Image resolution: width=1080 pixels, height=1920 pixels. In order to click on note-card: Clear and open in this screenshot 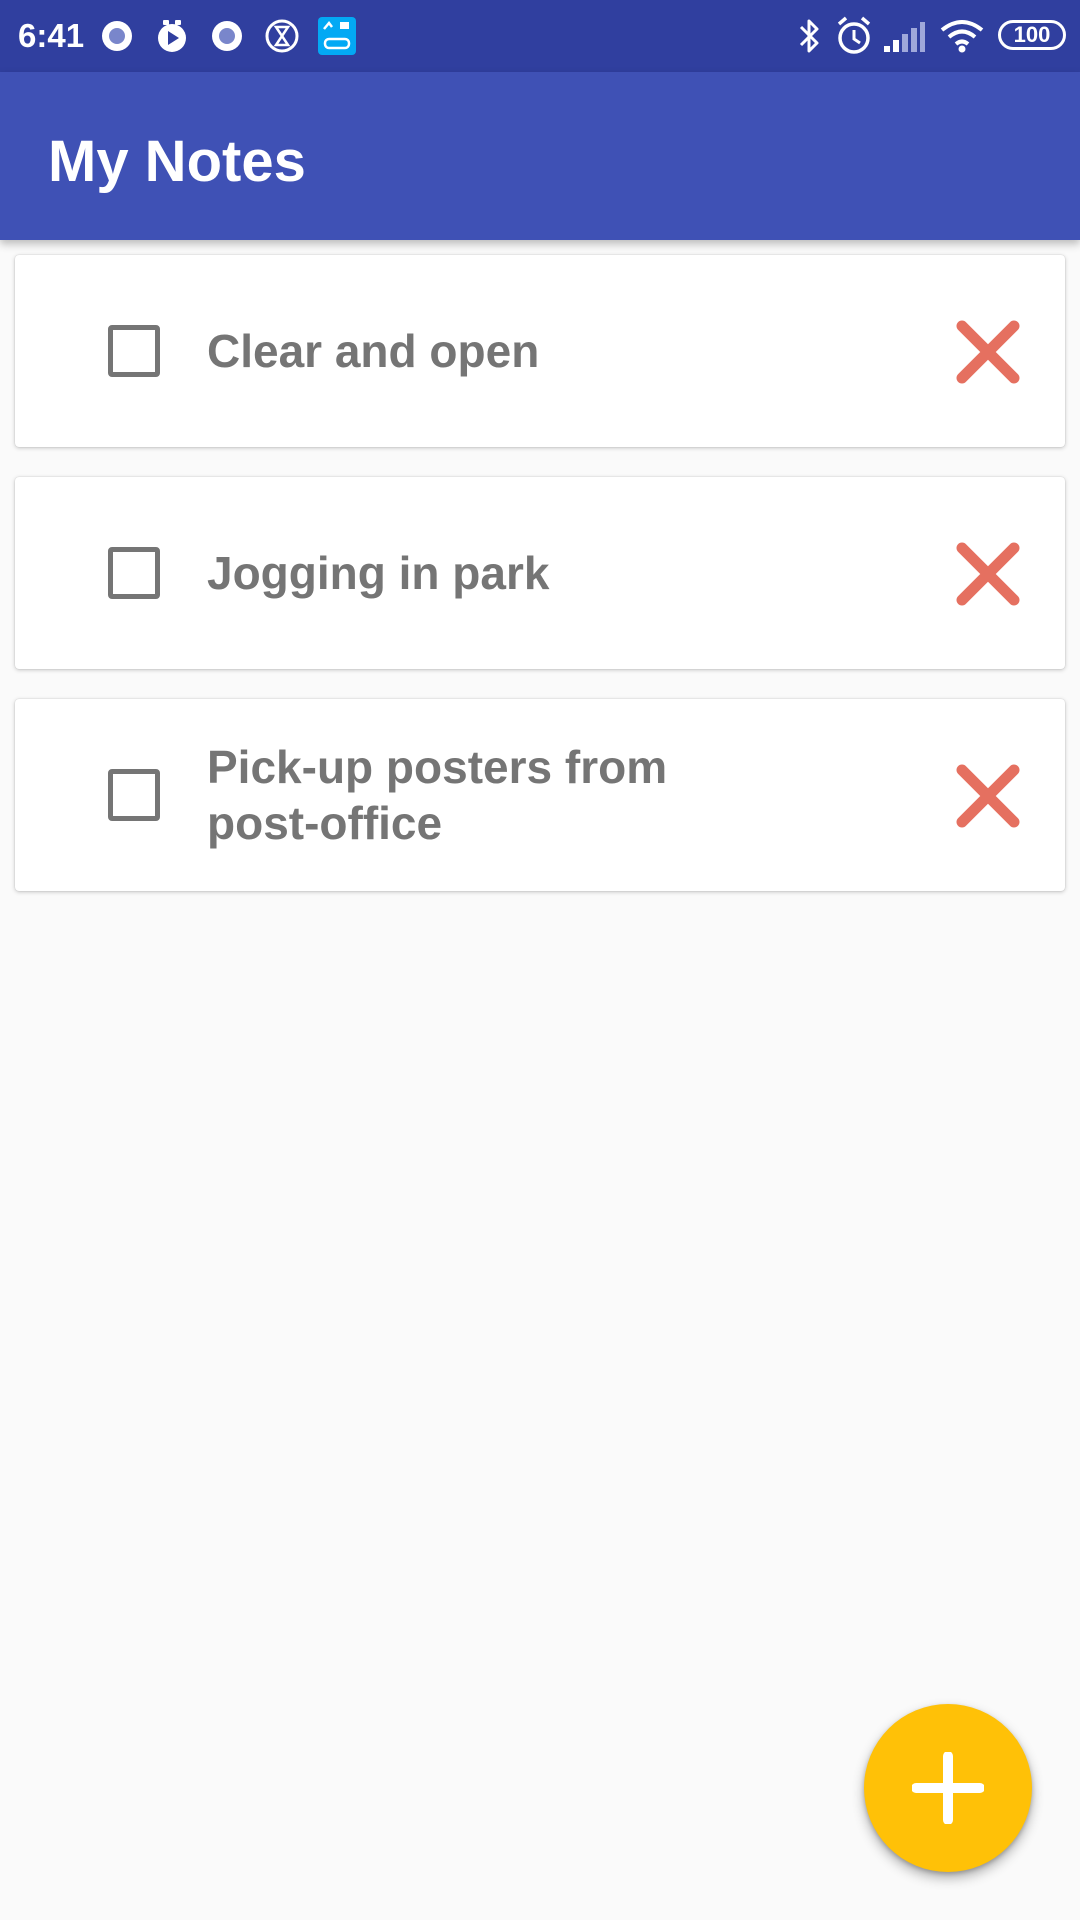, I will do `click(540, 351)`.